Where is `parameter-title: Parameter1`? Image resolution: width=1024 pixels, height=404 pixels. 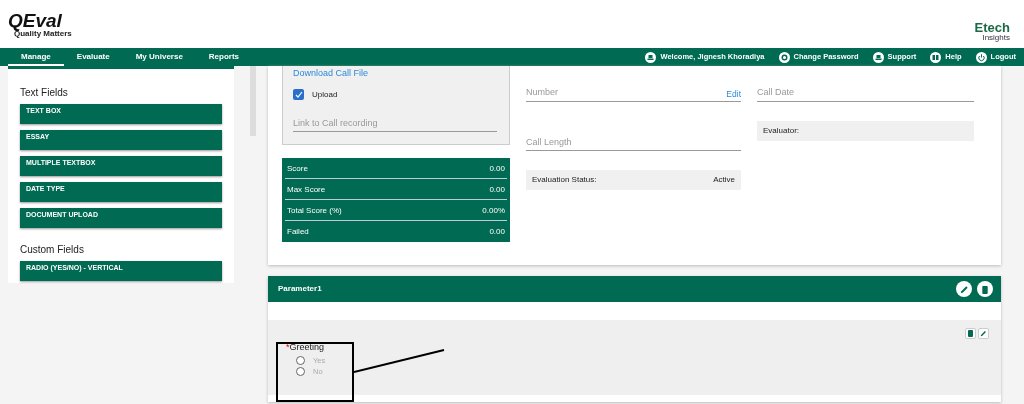
parameter-title: Parameter1 is located at coordinates (300, 289).